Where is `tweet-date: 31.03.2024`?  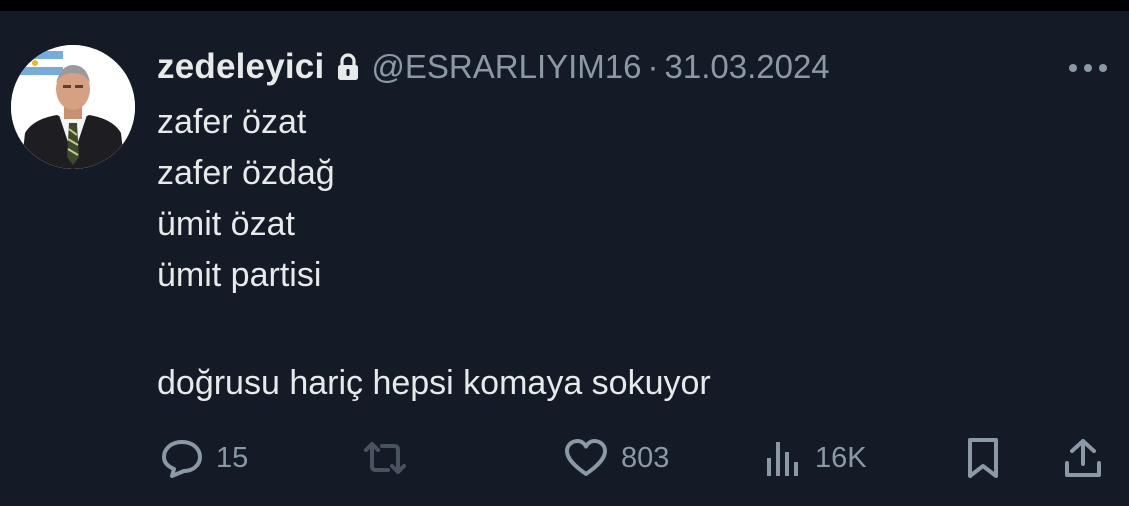
tweet-date: 31.03.2024 is located at coordinates (746, 67).